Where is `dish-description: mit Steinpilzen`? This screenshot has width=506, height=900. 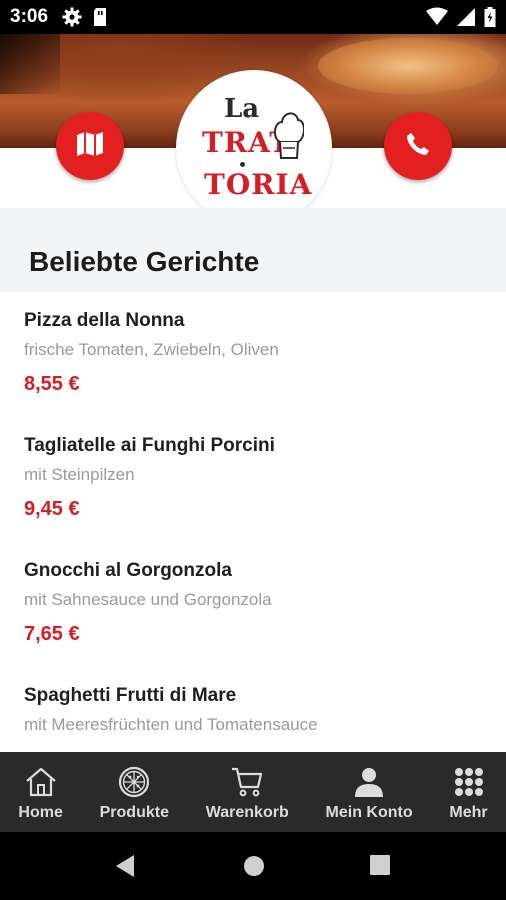
dish-description: mit Steinpilzen is located at coordinates (79, 474).